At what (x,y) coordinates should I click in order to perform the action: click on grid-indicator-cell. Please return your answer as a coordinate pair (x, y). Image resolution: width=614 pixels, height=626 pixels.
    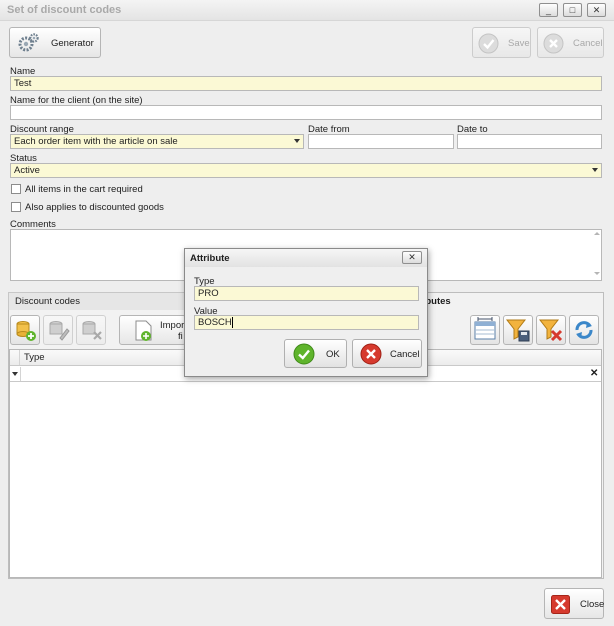
    Looking at the image, I should click on (15, 357).